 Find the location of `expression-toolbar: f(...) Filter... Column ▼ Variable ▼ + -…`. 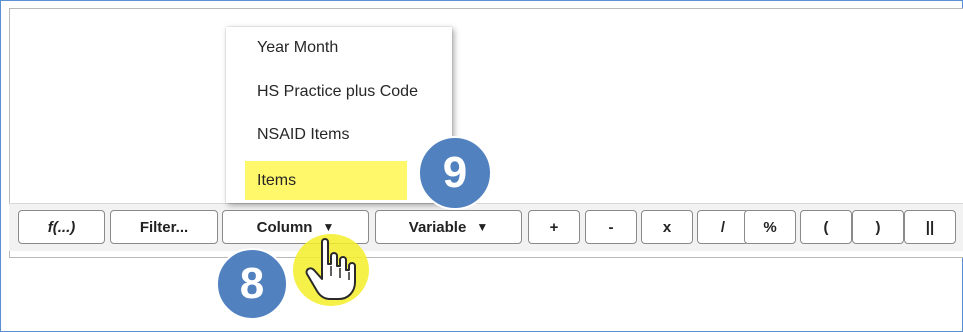

expression-toolbar: f(...) Filter... Column ▼ Variable ▼ + -… is located at coordinates (486, 227).